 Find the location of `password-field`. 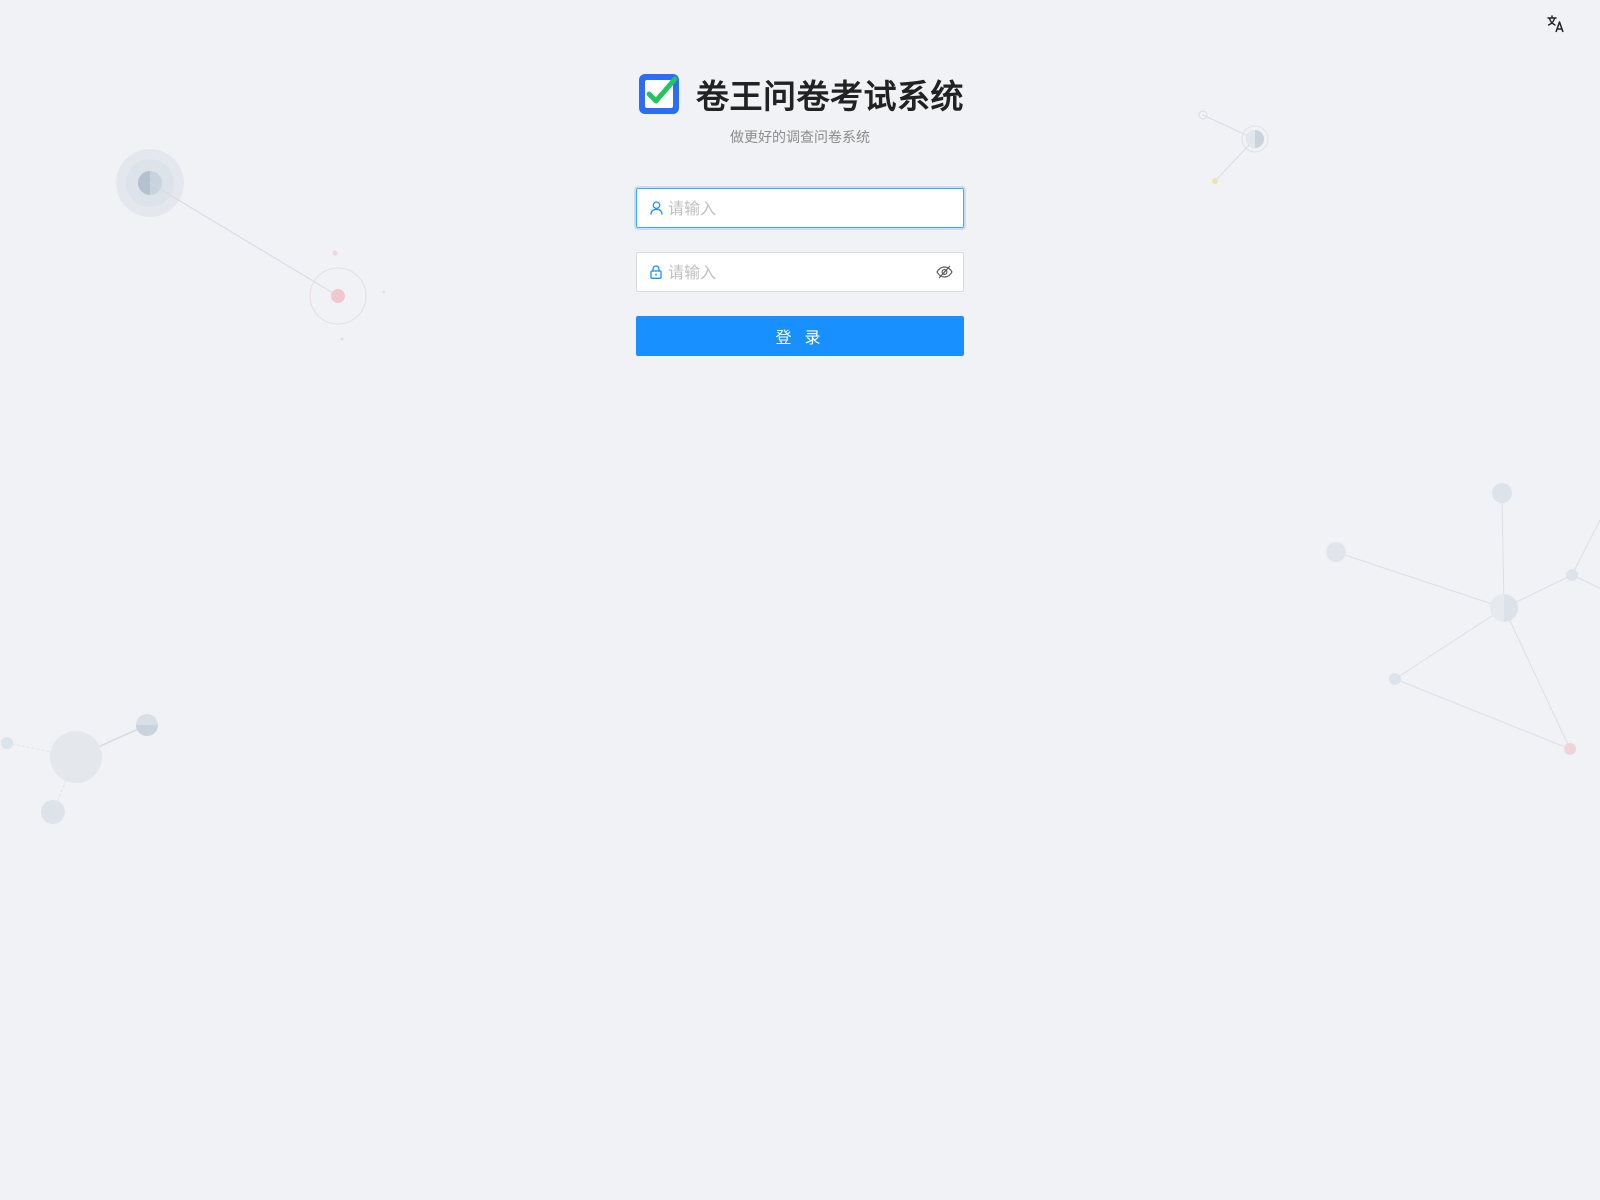

password-field is located at coordinates (800, 272).